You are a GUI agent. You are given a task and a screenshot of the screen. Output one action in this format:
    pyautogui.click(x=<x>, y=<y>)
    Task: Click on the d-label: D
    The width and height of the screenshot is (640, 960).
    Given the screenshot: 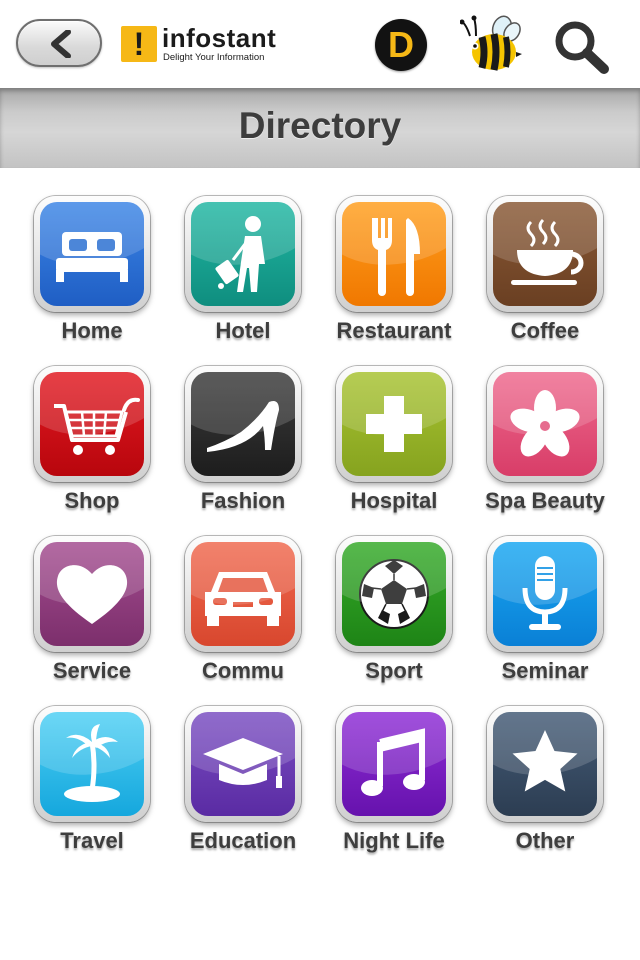 What is the action you would take?
    pyautogui.click(x=401, y=44)
    